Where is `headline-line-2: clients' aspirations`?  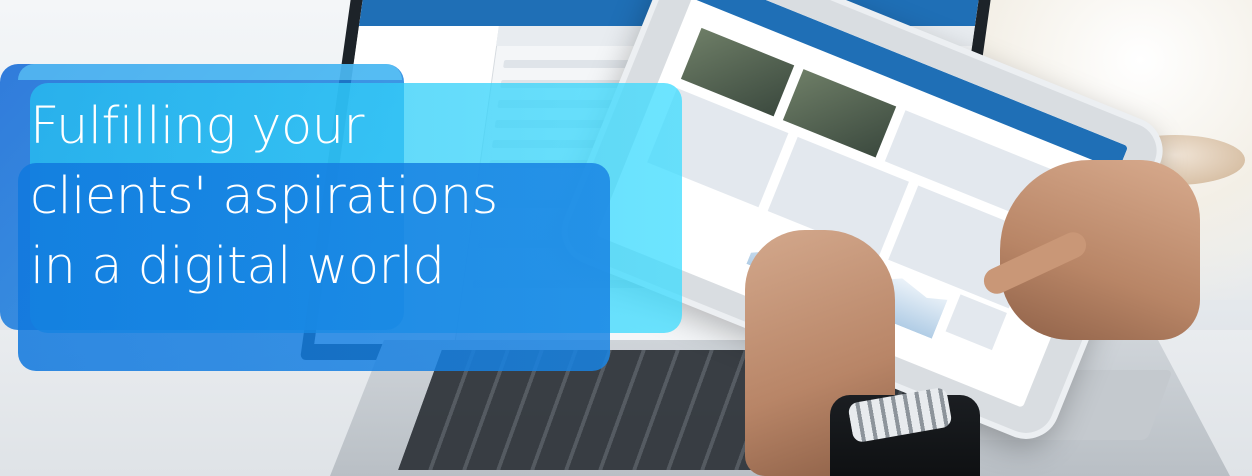 headline-line-2: clients' aspirations is located at coordinates (264, 196).